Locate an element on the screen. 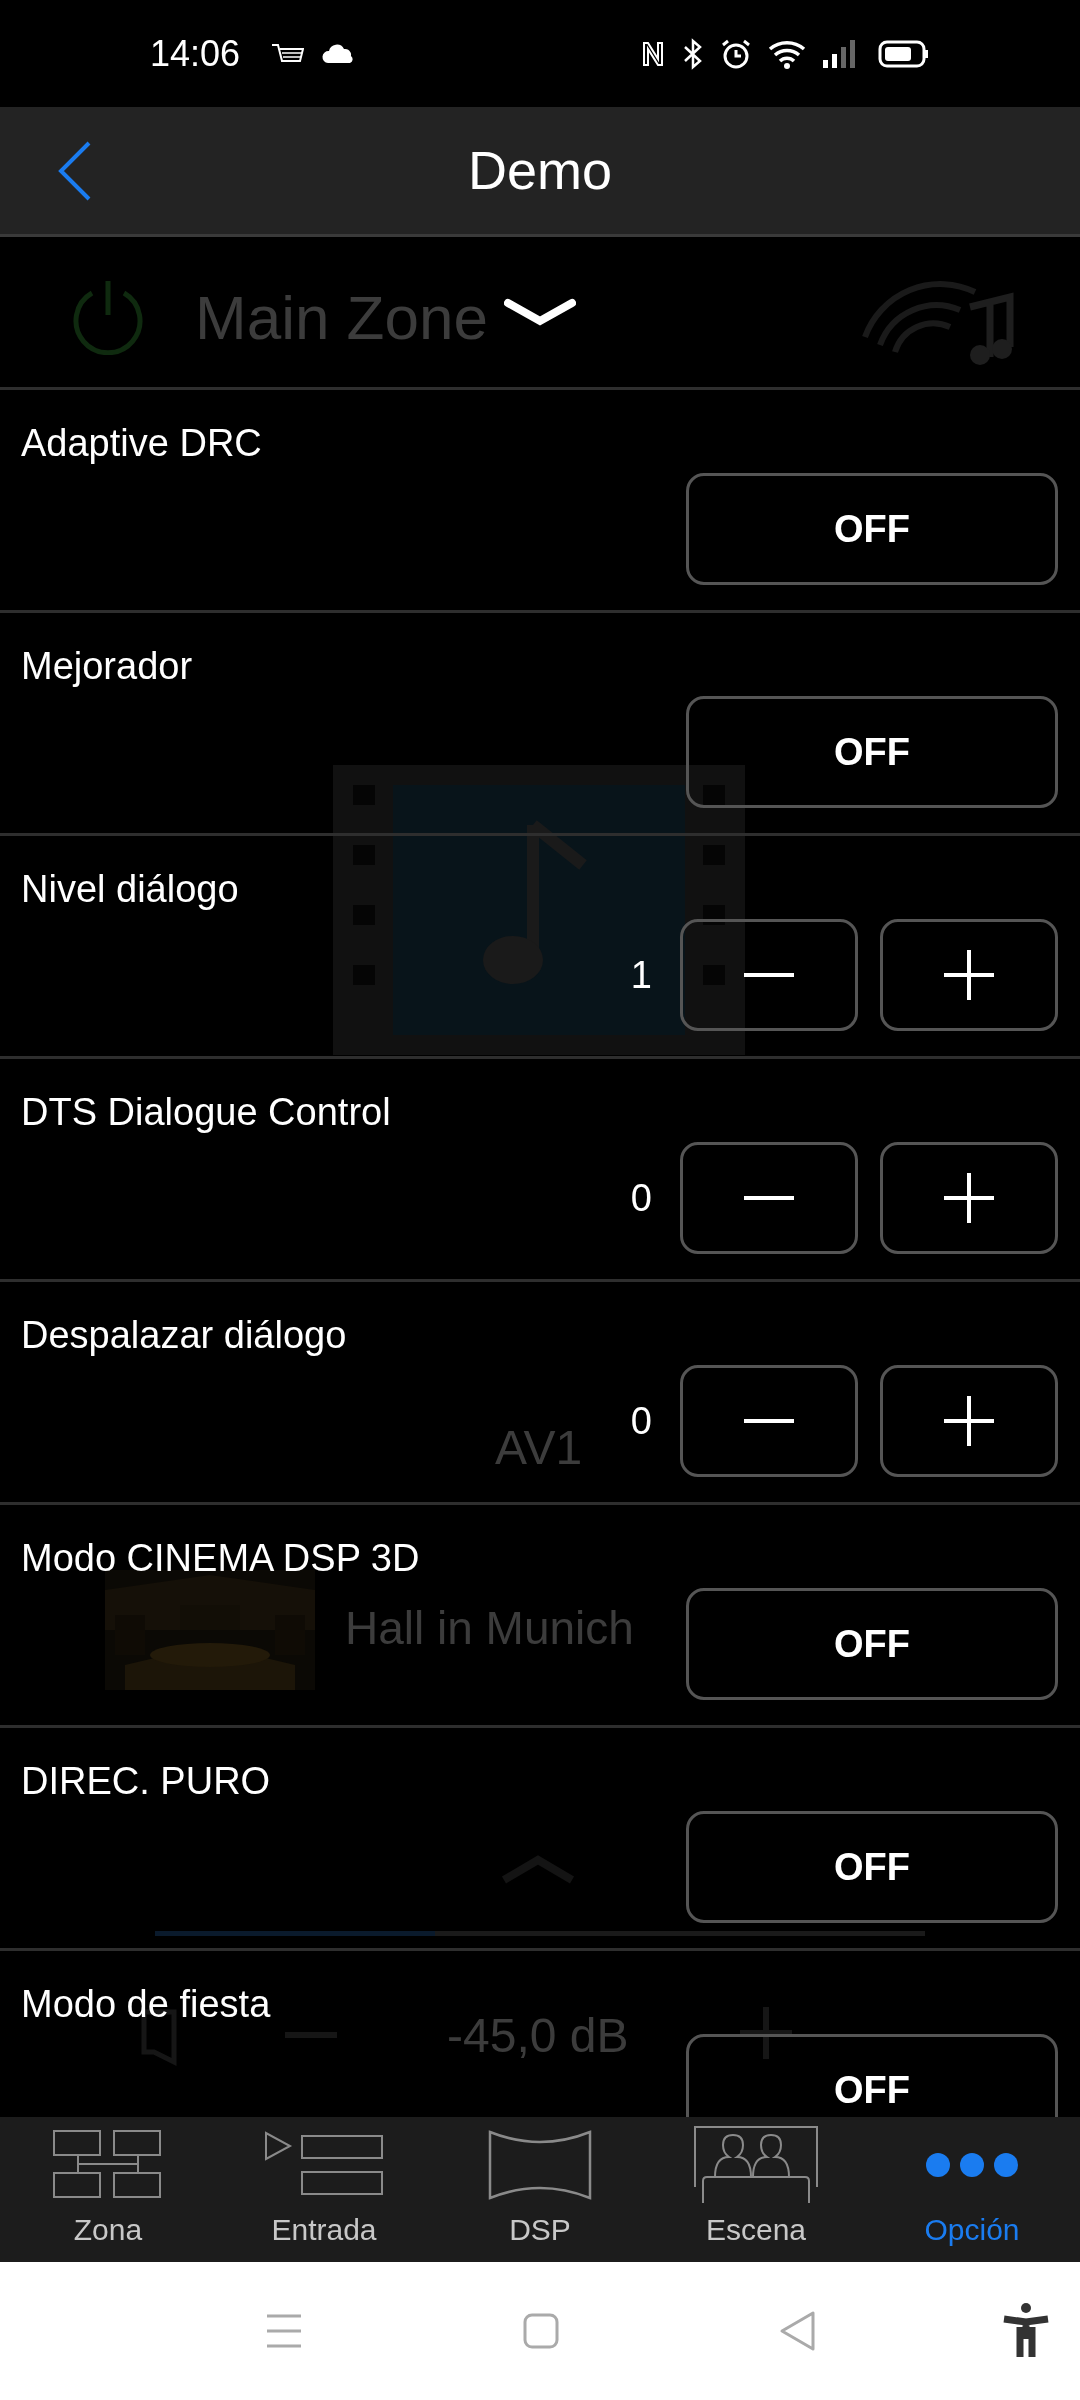 The width and height of the screenshot is (1080, 2400). program-name: Hall in Munich is located at coordinates (489, 1628).